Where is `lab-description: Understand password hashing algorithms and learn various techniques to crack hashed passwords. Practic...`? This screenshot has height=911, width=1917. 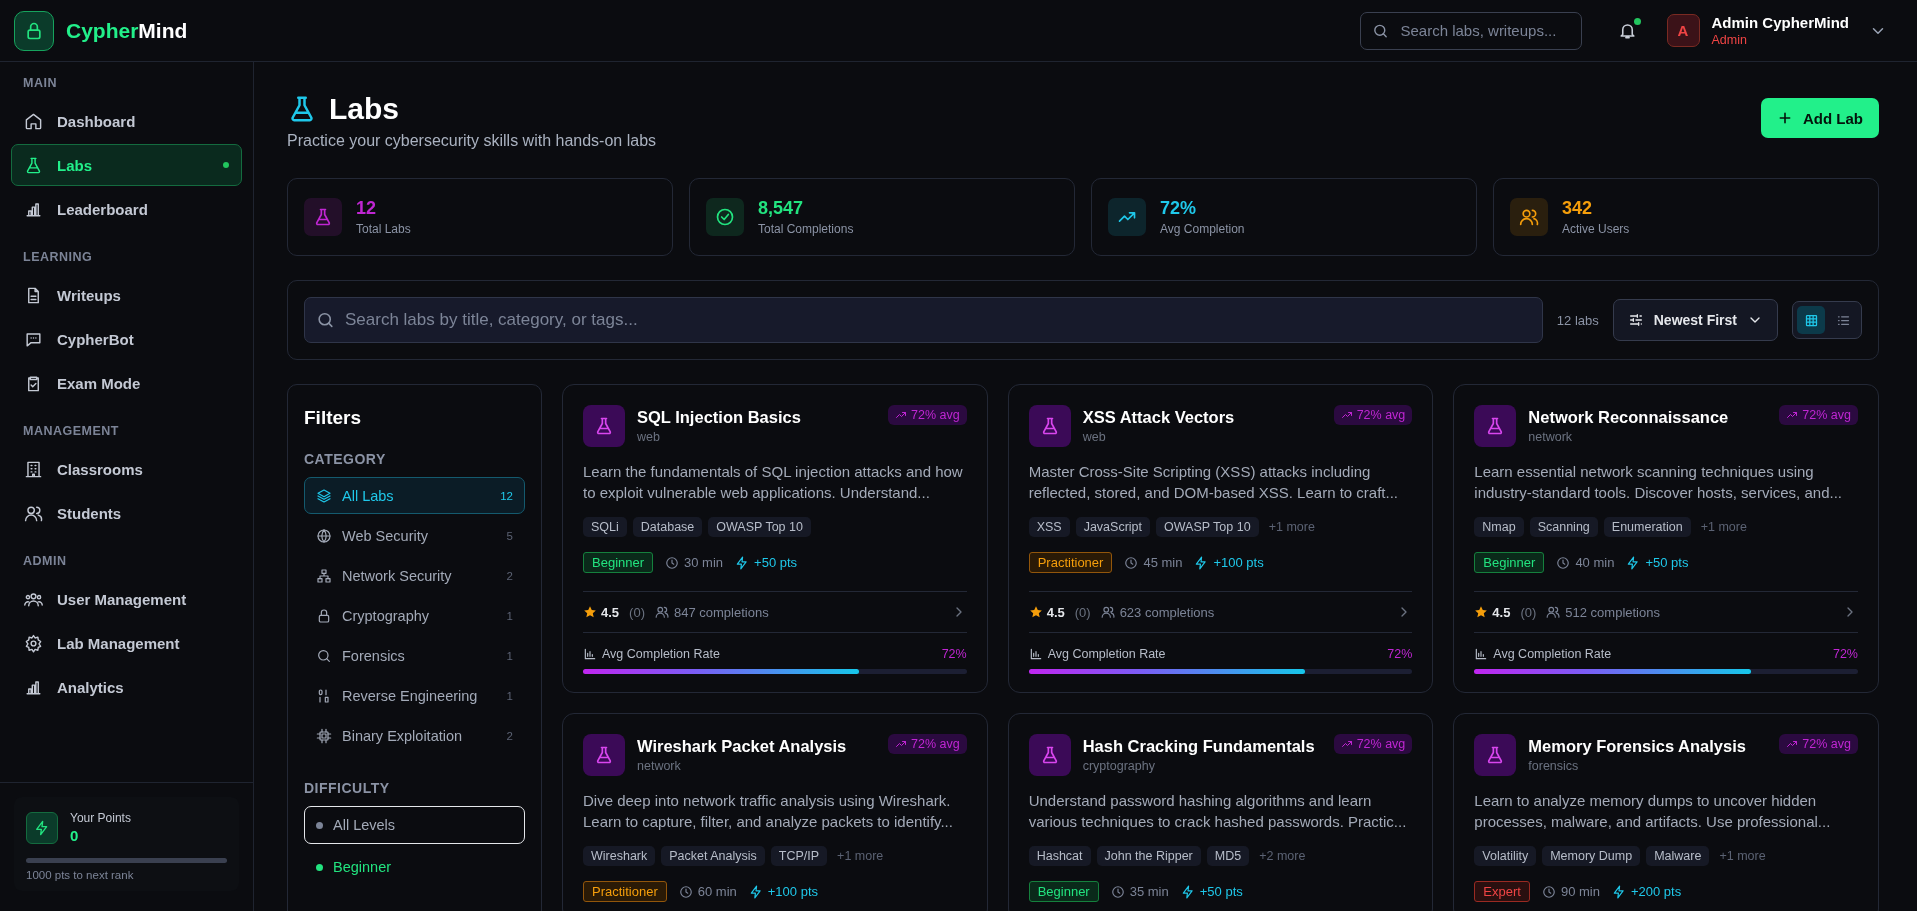 lab-description: Understand password hashing algorithms and learn various techniques to crack hashed passwords. Practic... is located at coordinates (1218, 811).